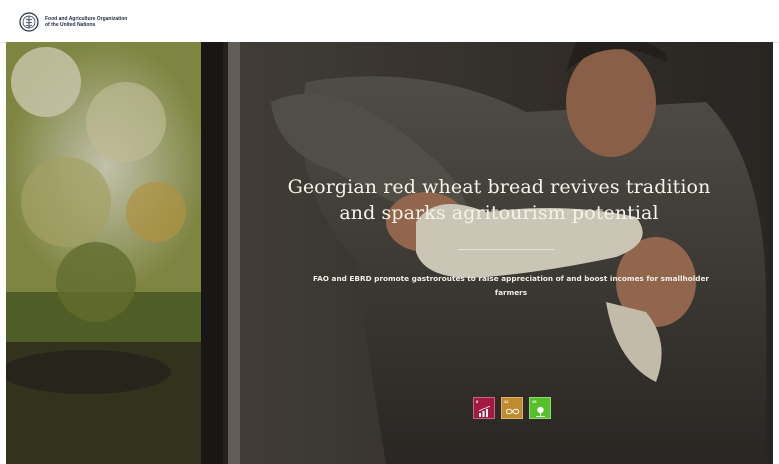  I want to click on title-divider, so click(506, 249).